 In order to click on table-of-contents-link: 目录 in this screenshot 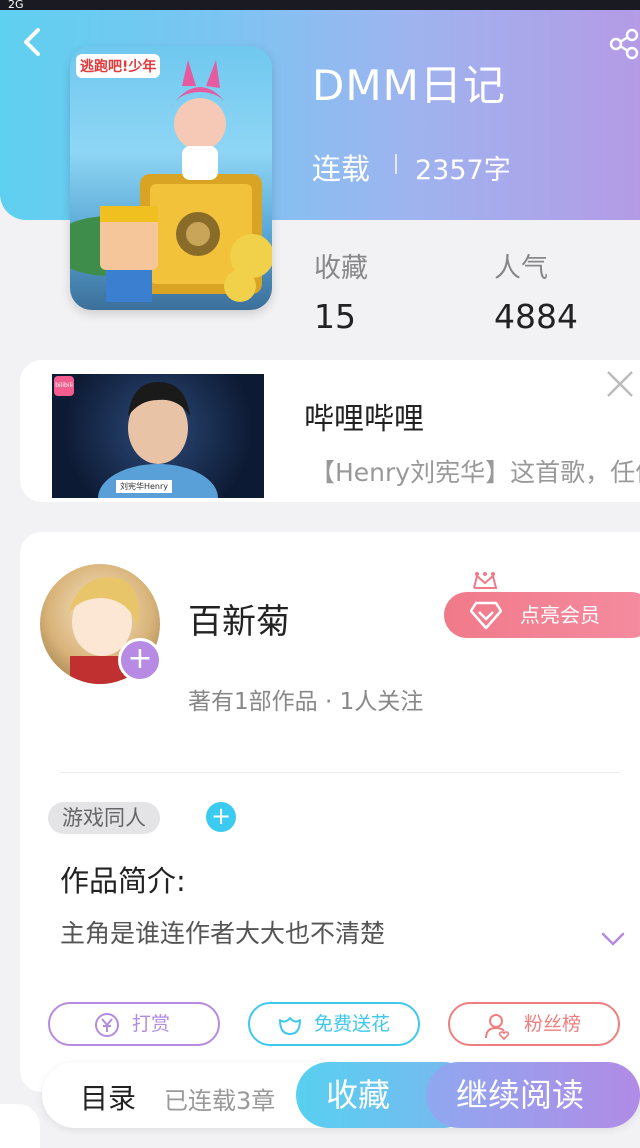, I will do `click(108, 1097)`.